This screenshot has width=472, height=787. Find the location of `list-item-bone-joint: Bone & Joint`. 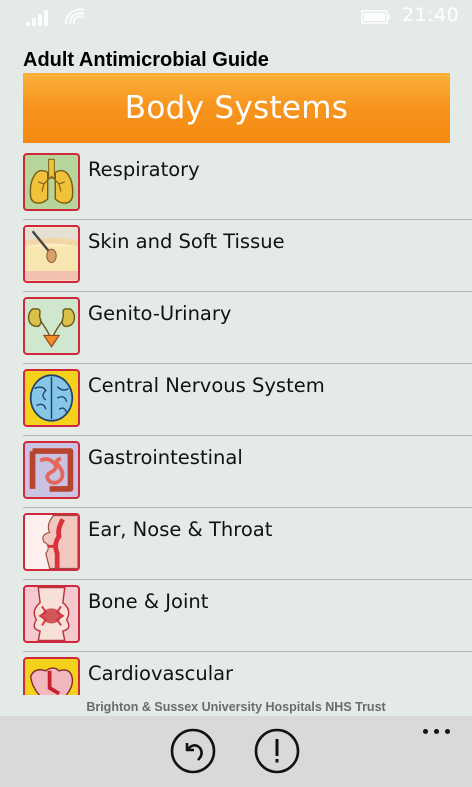

list-item-bone-joint: Bone & Joint is located at coordinates (236, 615).